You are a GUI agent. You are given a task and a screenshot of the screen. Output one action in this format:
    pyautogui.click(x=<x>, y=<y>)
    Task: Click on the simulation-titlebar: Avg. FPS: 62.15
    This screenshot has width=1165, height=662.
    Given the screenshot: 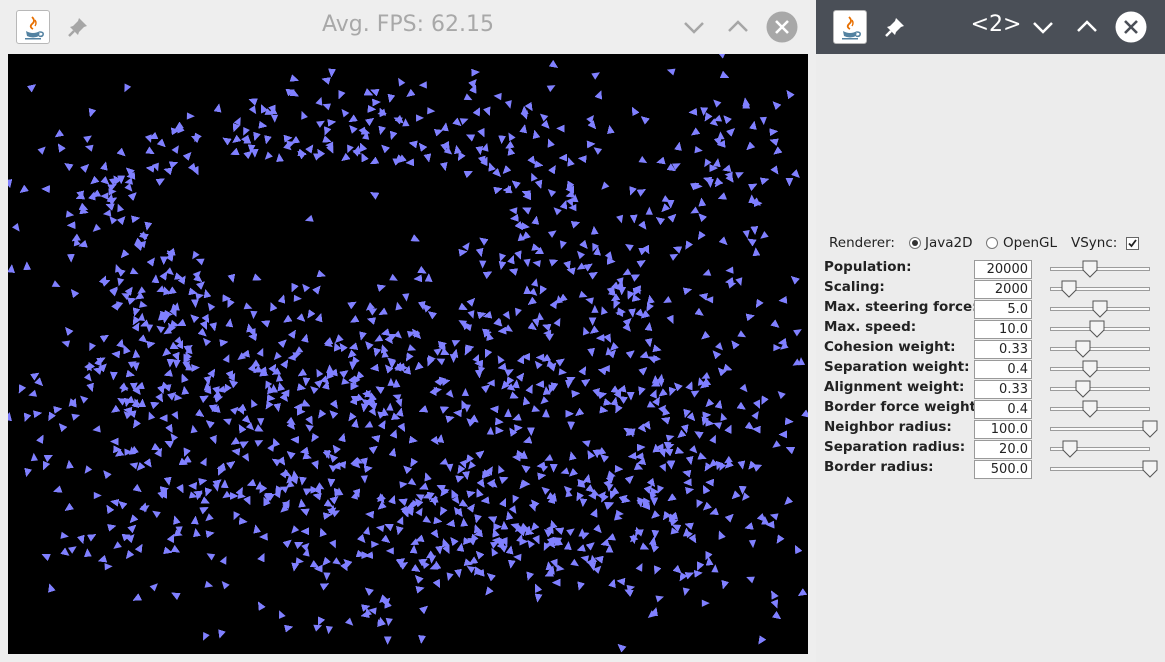 What is the action you would take?
    pyautogui.click(x=408, y=27)
    